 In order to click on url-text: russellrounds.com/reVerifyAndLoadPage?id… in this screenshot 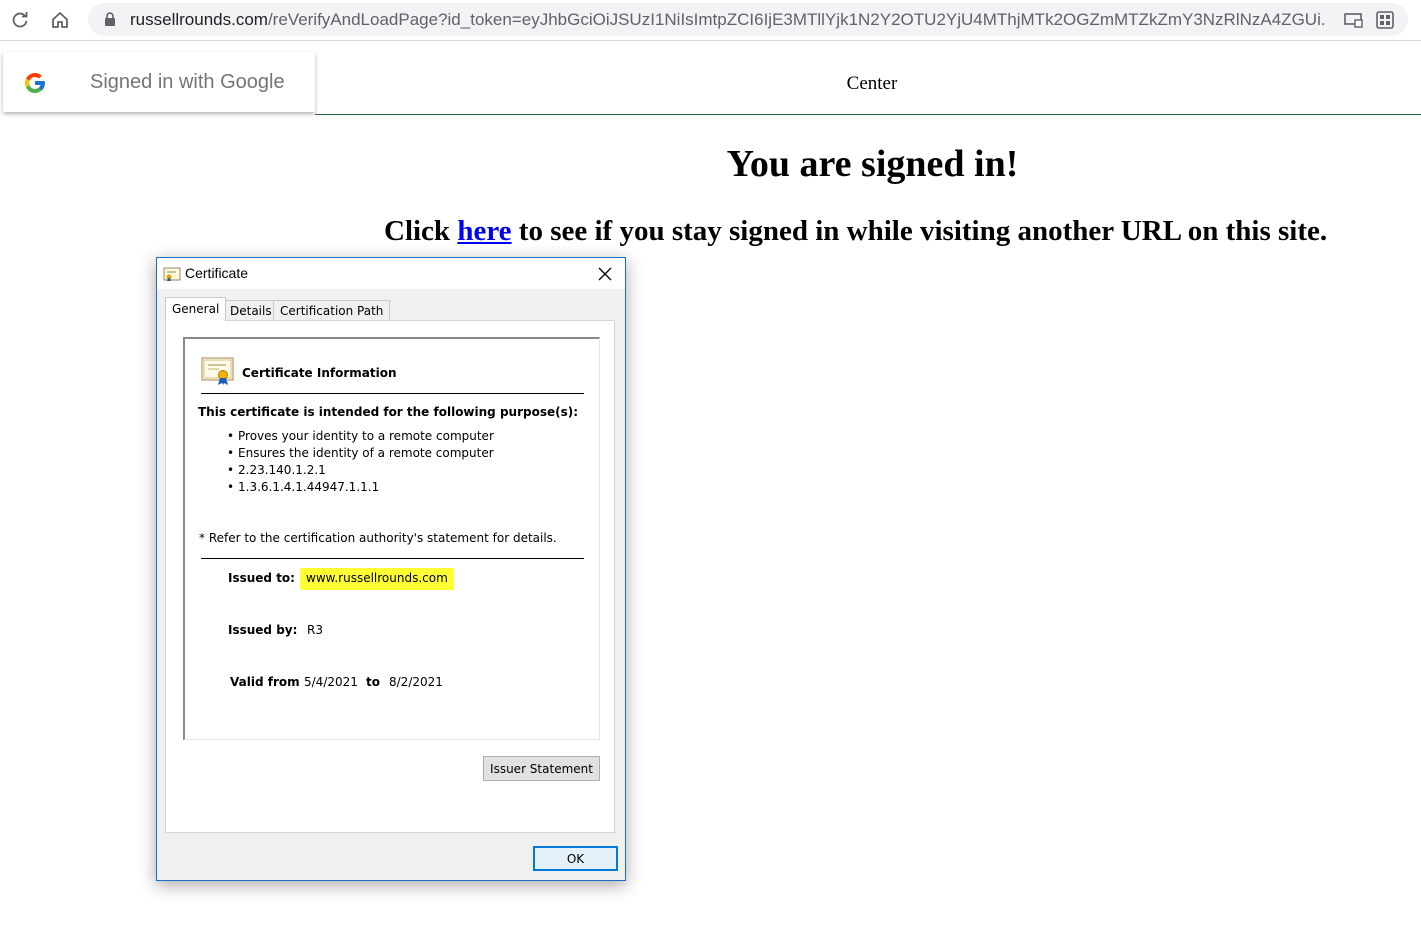, I will do `click(727, 20)`.